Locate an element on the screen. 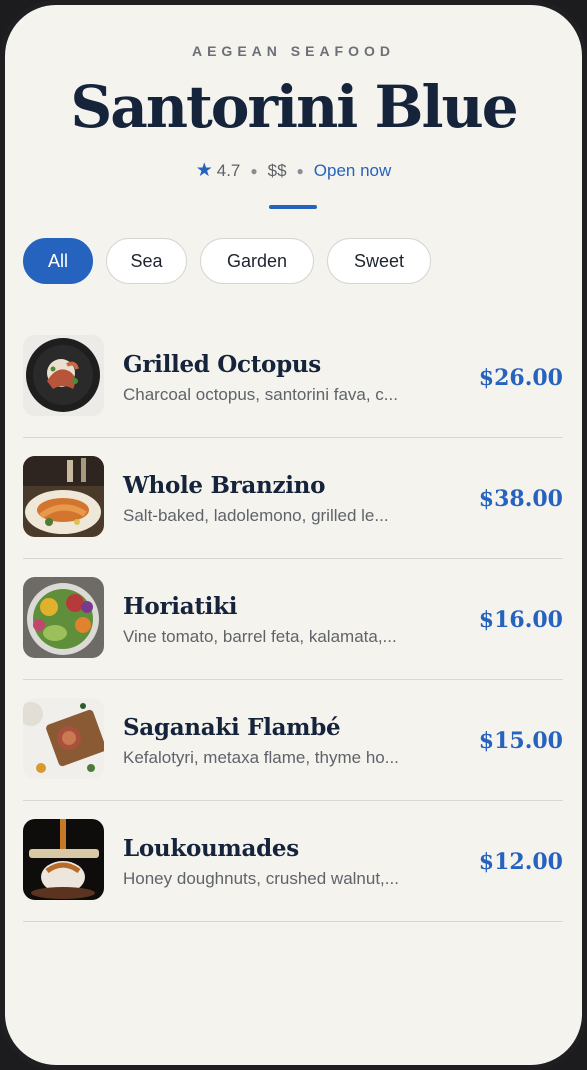 The height and width of the screenshot is (1070, 587). filter-chip-garden: Garden is located at coordinates (257, 261).